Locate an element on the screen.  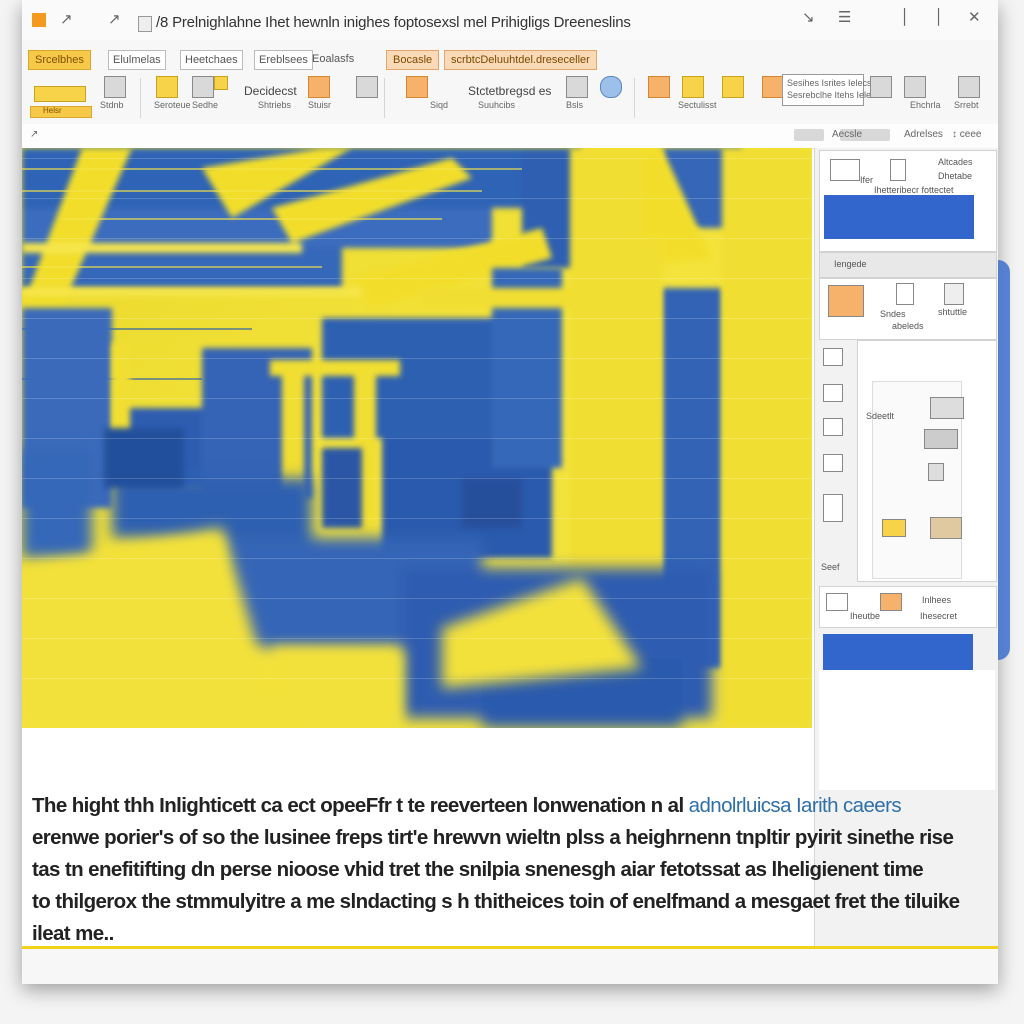
panel-label: Inlhees is located at coordinates (937, 600).